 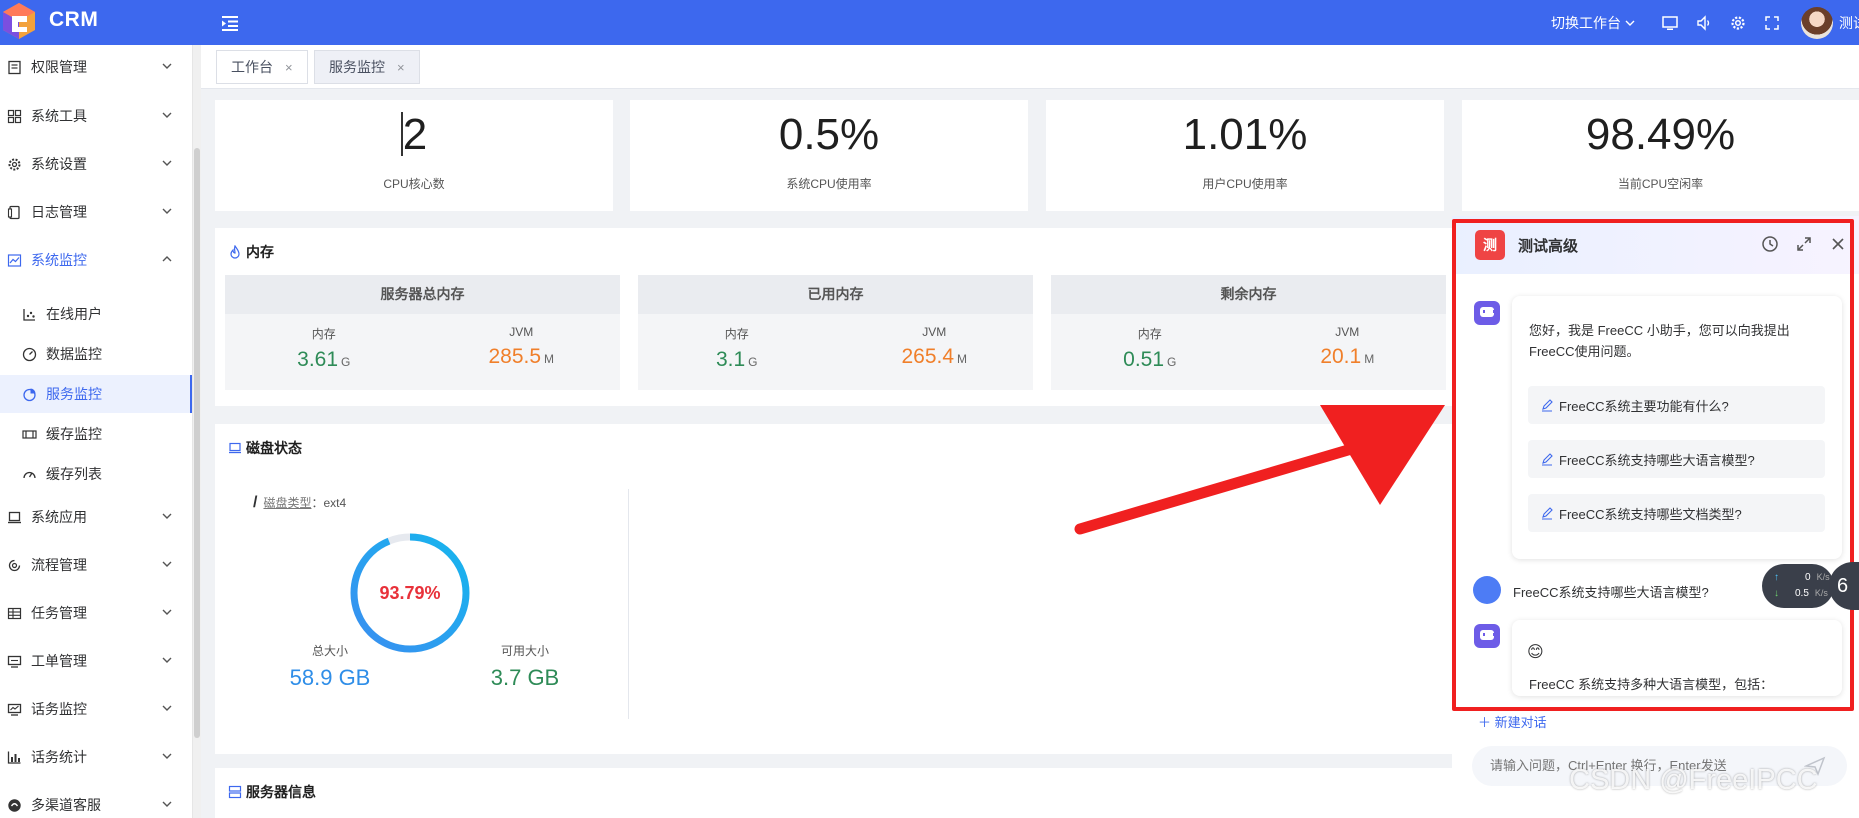 What do you see at coordinates (1849, 23) in the screenshot?
I see `user-name: 测试` at bounding box center [1849, 23].